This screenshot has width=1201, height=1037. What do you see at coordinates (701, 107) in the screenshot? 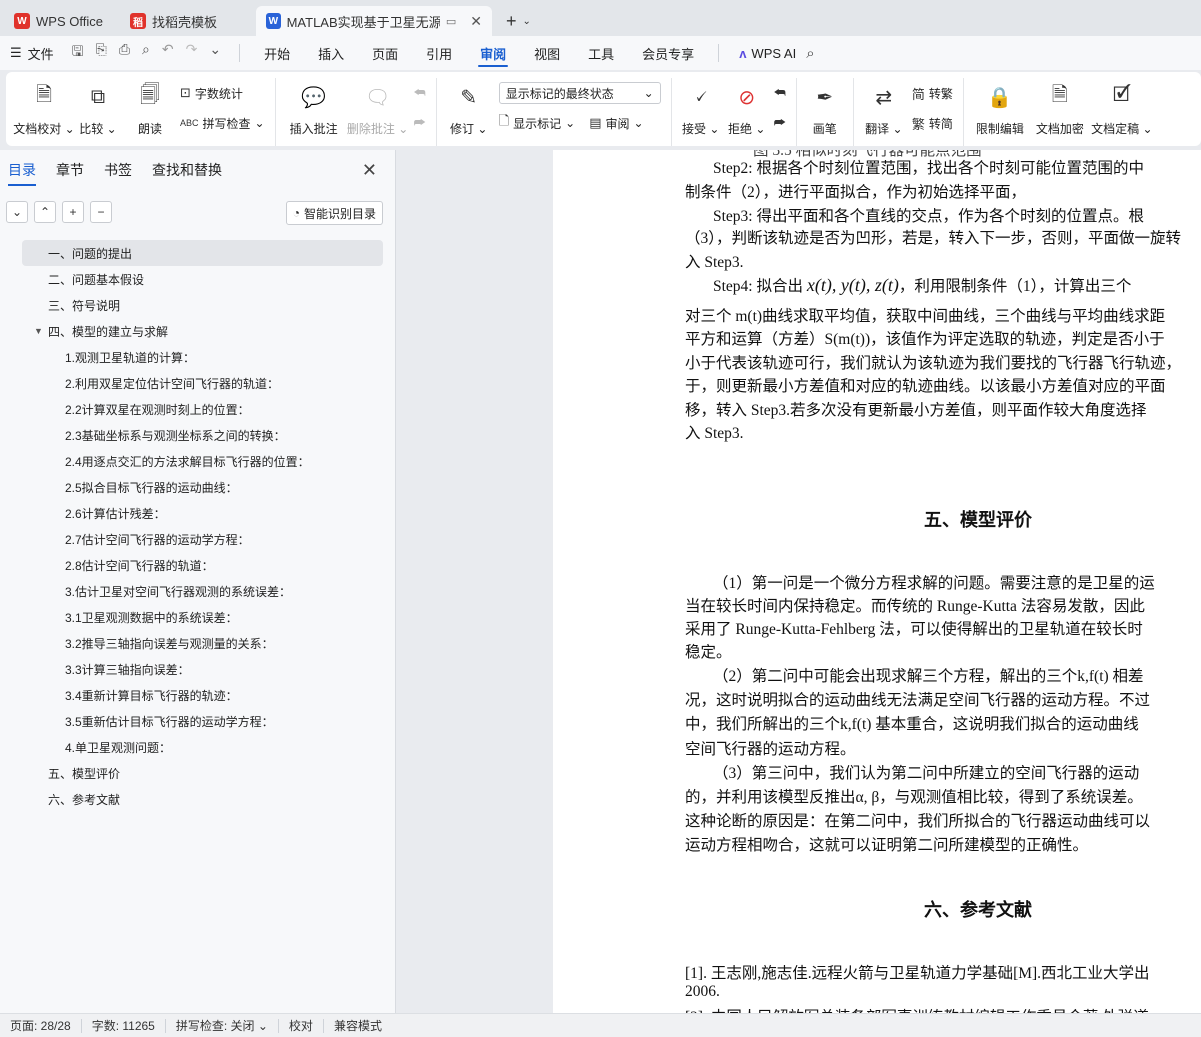
I see `accept-button: 🗸 接受 ⌄` at bounding box center [701, 107].